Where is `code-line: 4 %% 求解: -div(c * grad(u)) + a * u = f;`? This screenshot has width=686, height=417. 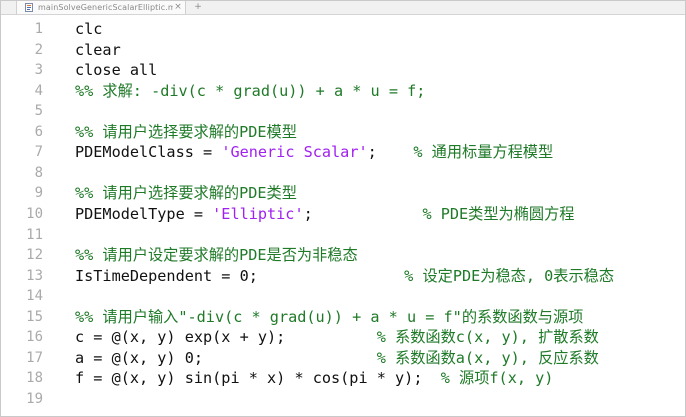 code-line: 4 %% 求解: -div(c * grad(u)) + a * u = f; is located at coordinates (343, 91).